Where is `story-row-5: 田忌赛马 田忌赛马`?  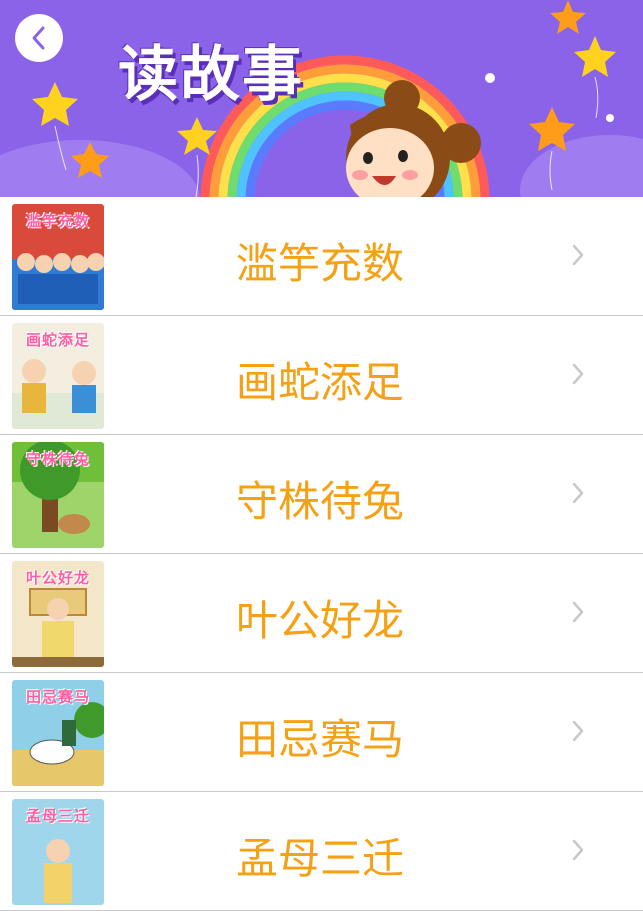 story-row-5: 田忌赛马 田忌赛马 is located at coordinates (321, 732).